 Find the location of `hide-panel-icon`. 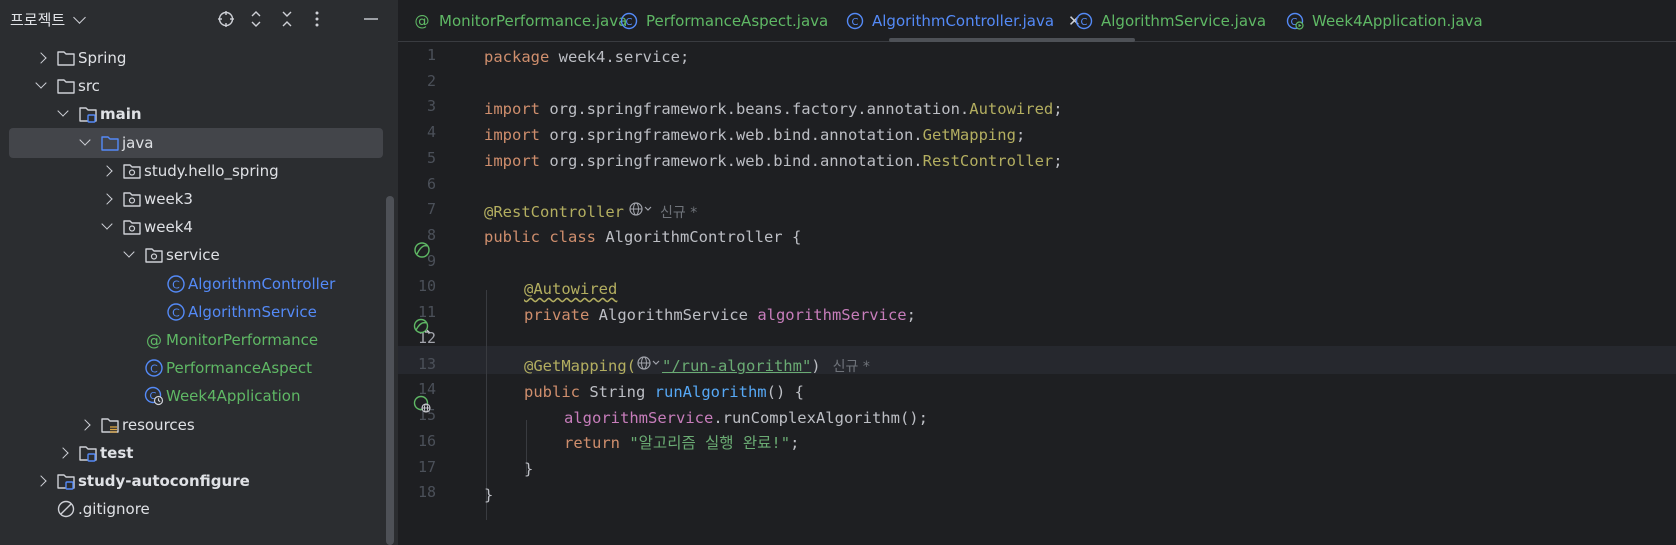

hide-panel-icon is located at coordinates (371, 19).